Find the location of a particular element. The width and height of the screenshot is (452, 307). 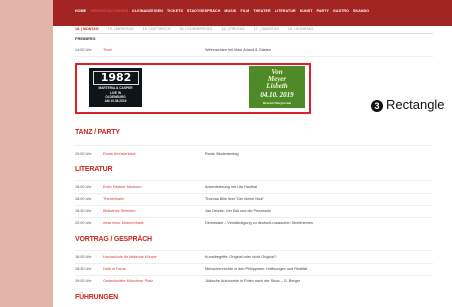

nav-item-veranstaltungen: VERANSTALTUNGEN is located at coordinates (109, 11).